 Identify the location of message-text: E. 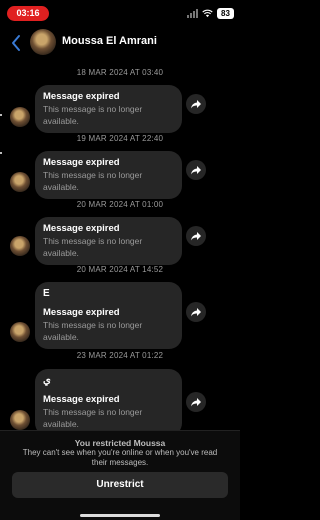
(46, 293).